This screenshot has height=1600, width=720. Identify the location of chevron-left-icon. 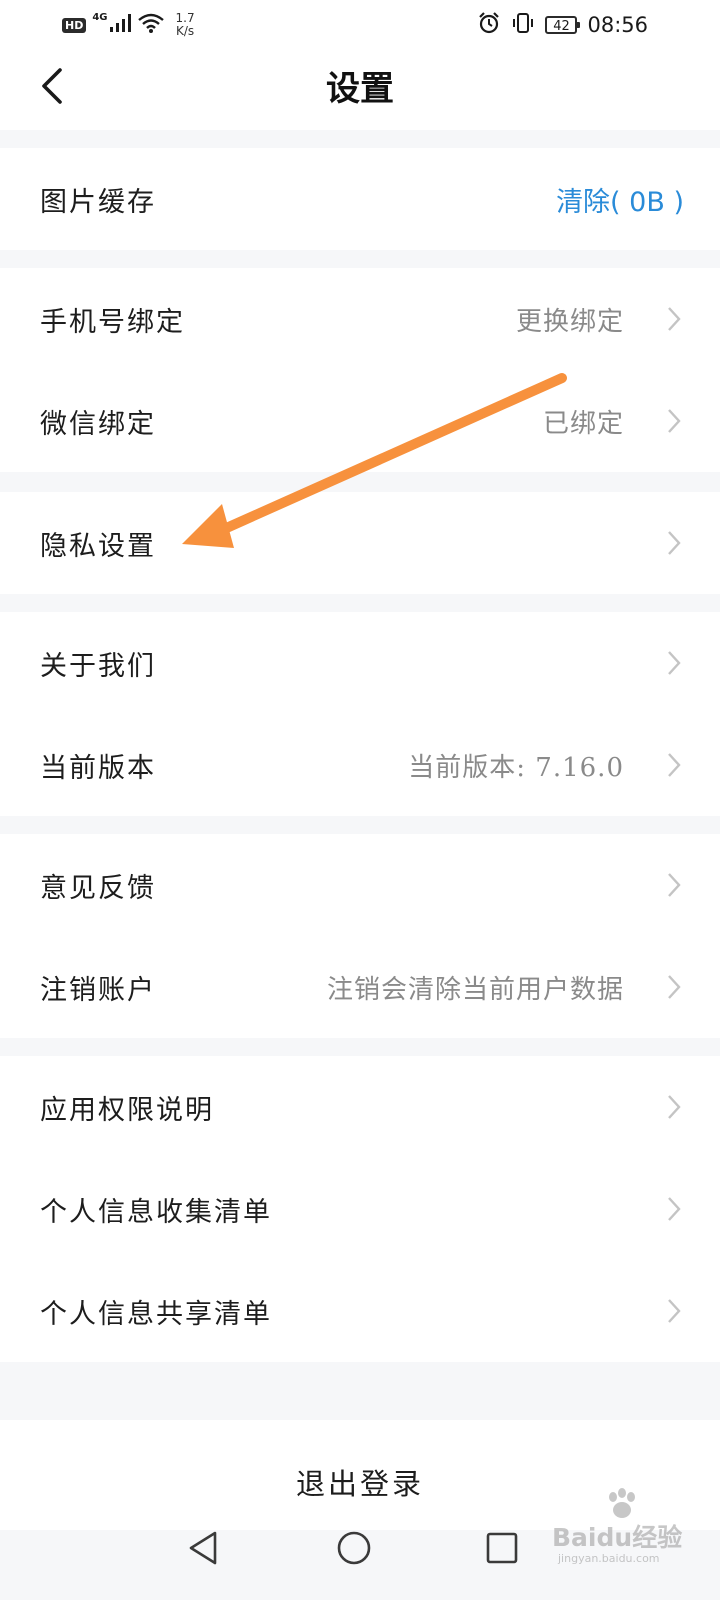
(52, 88).